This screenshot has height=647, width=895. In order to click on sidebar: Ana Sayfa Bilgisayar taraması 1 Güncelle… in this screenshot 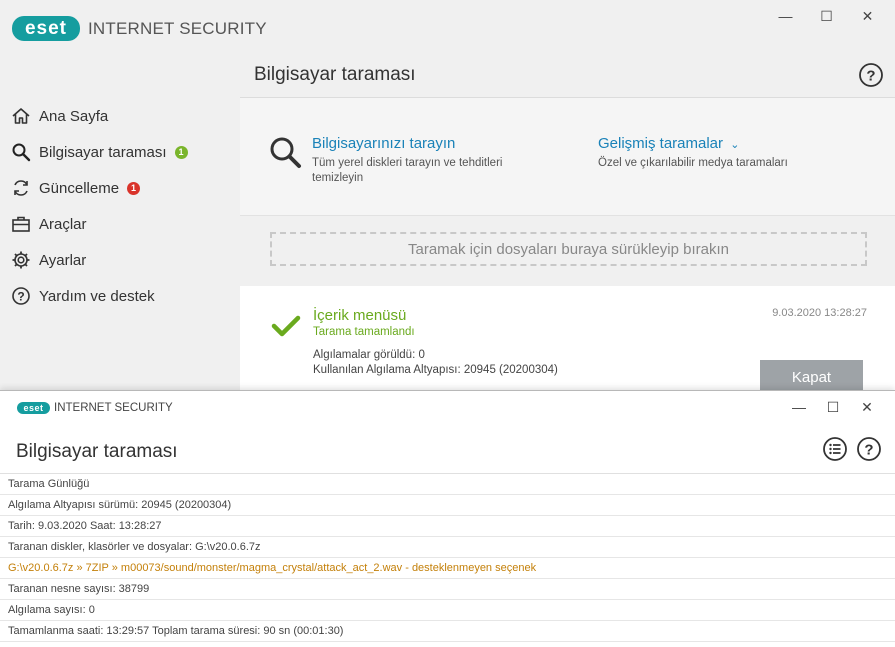, I will do `click(120, 206)`.